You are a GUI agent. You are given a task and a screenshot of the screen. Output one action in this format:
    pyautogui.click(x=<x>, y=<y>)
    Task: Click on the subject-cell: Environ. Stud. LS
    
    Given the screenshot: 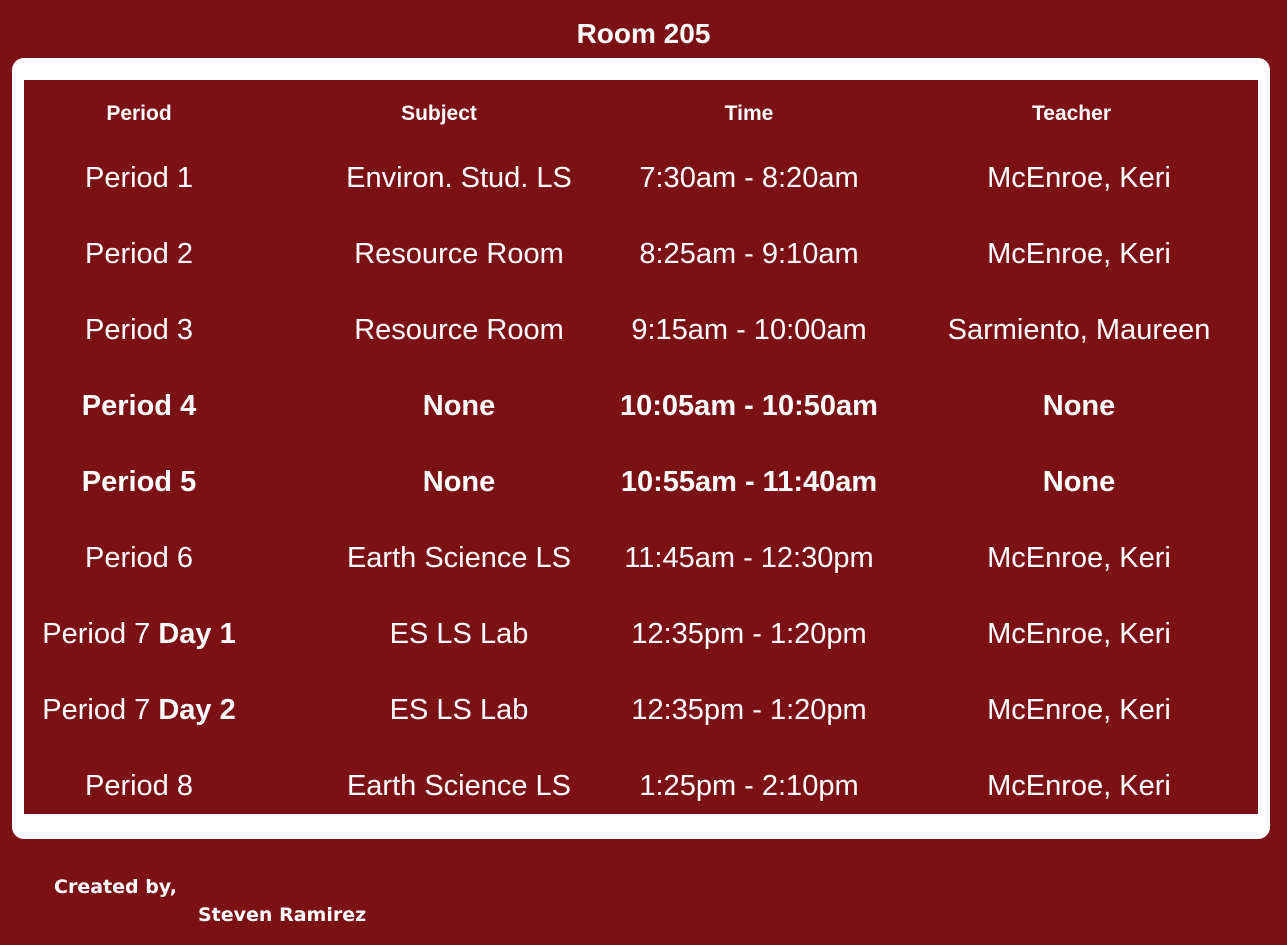 What is the action you would take?
    pyautogui.click(x=459, y=178)
    